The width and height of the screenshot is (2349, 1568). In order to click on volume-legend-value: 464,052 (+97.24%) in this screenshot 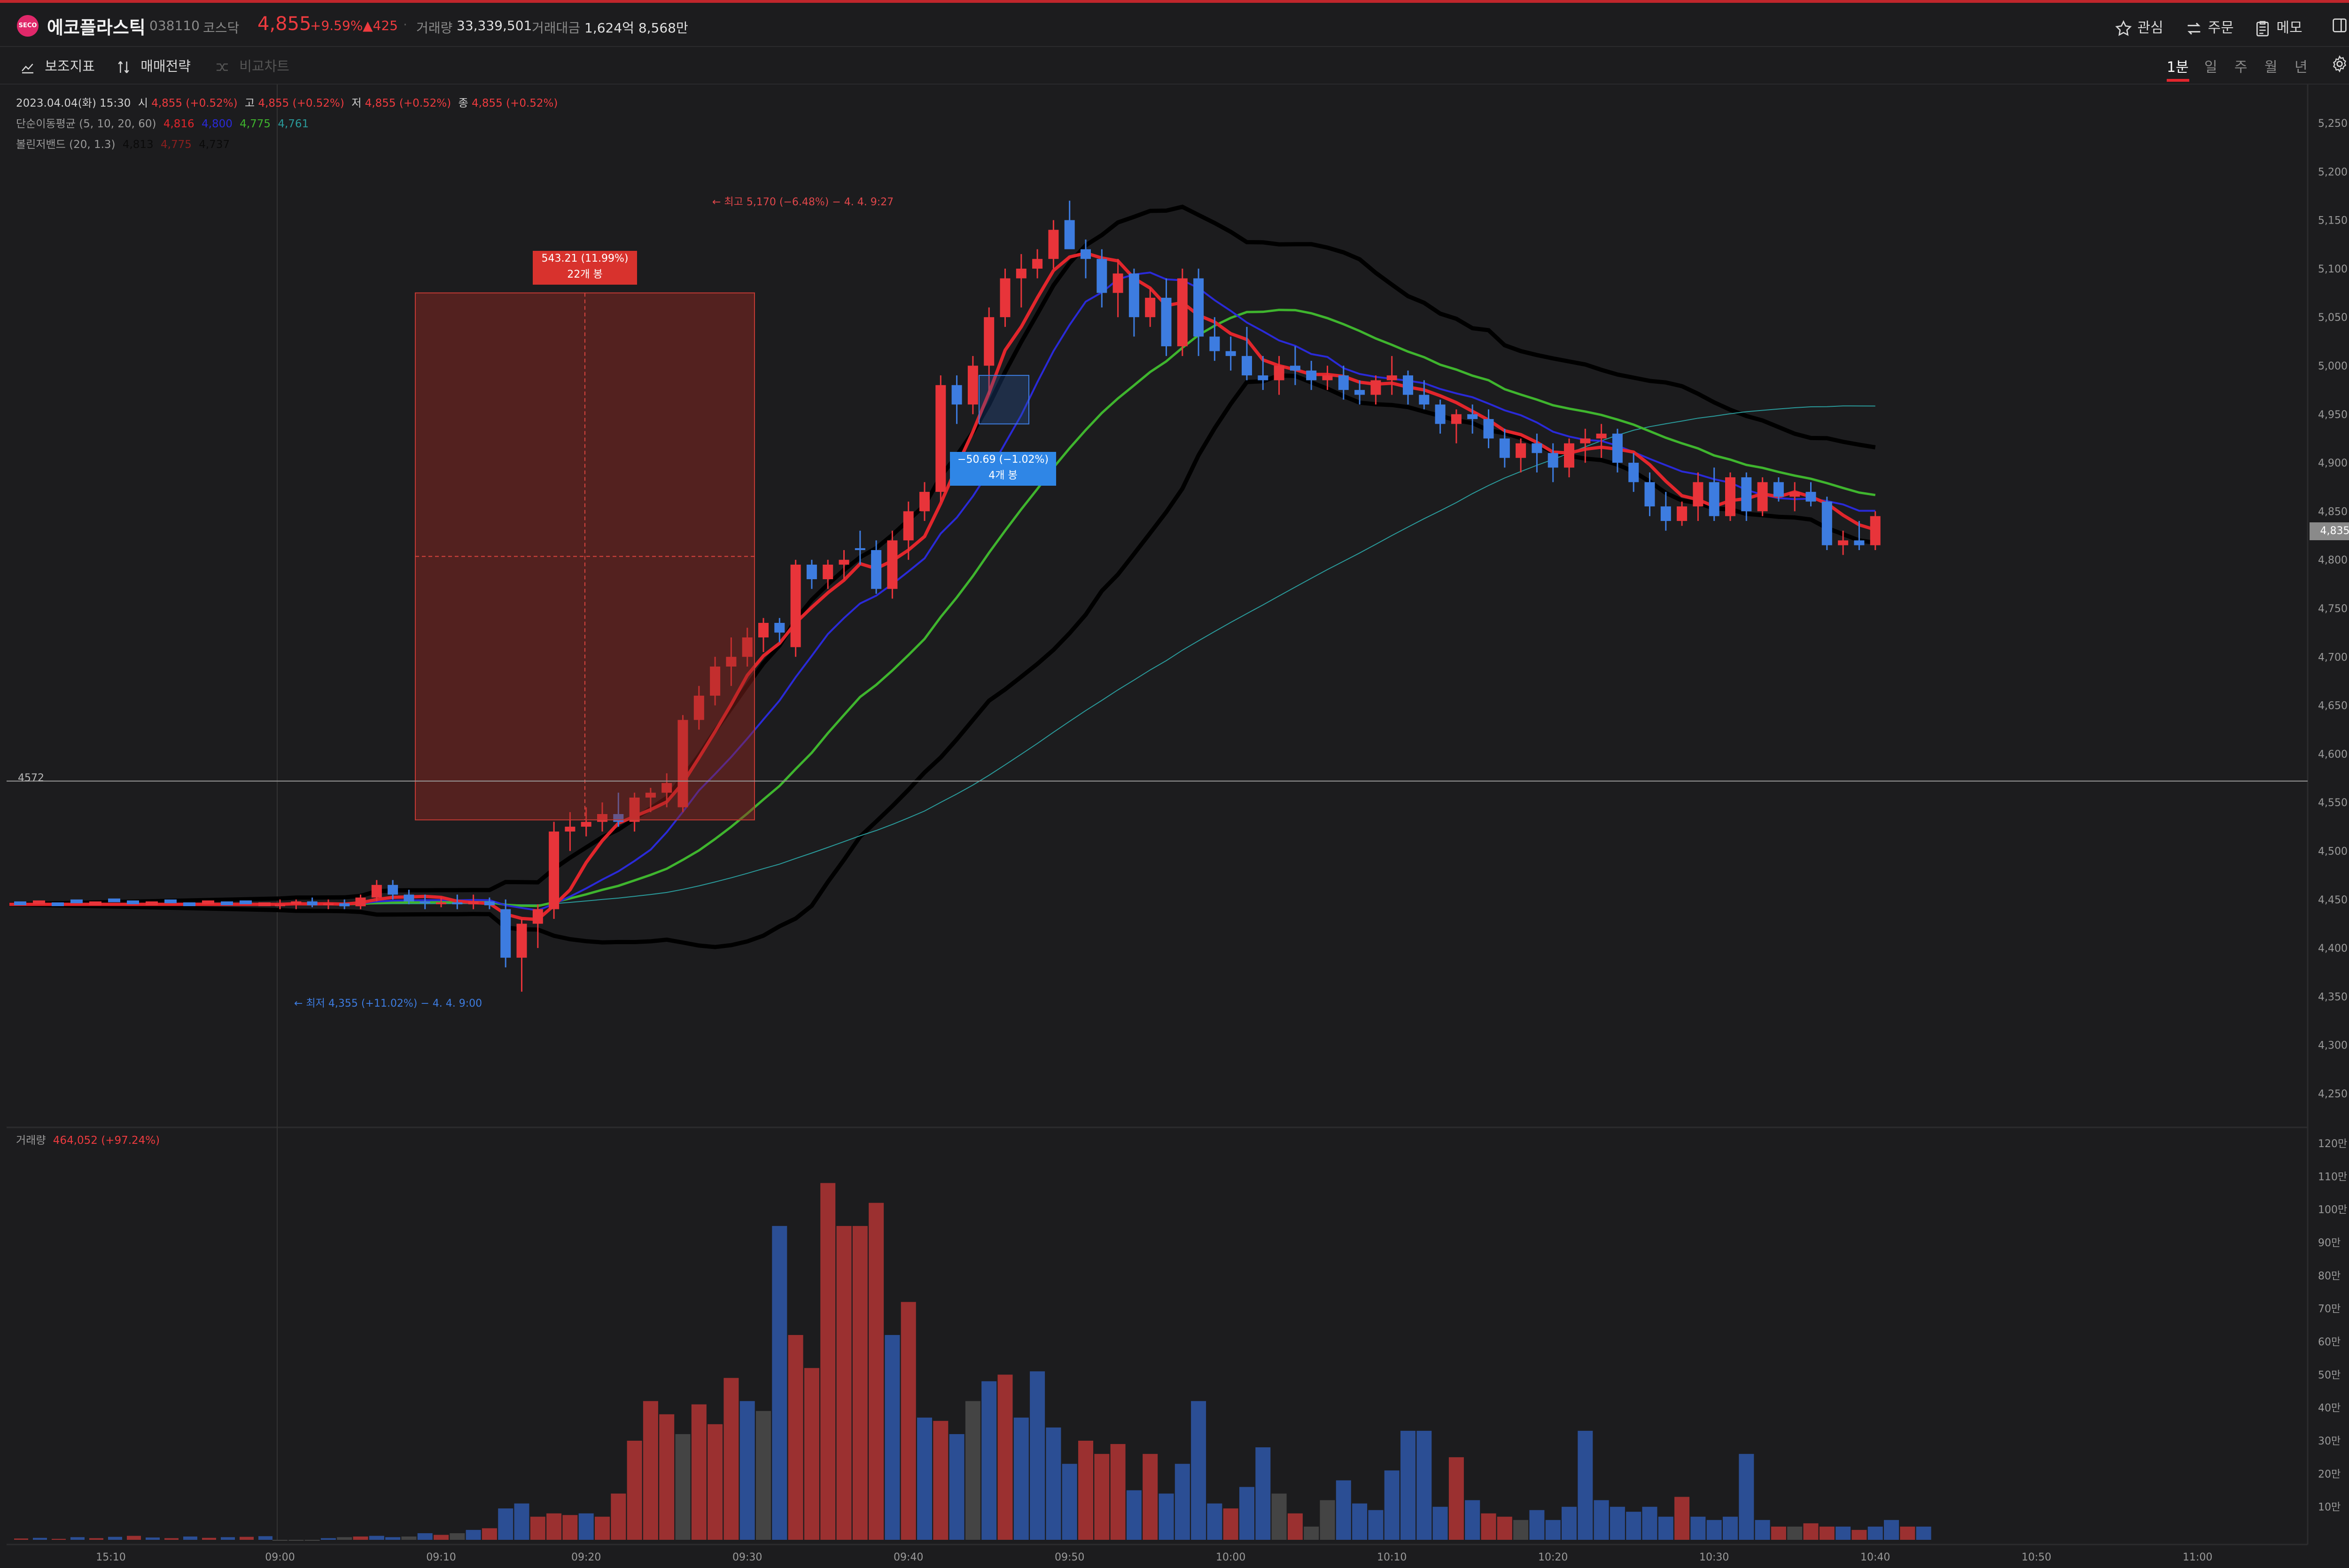, I will do `click(106, 1140)`.